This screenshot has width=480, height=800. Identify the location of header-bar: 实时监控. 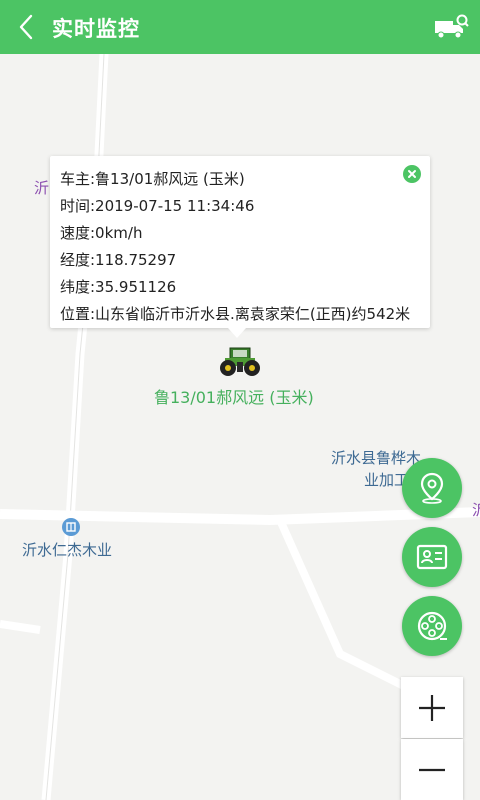
(240, 27).